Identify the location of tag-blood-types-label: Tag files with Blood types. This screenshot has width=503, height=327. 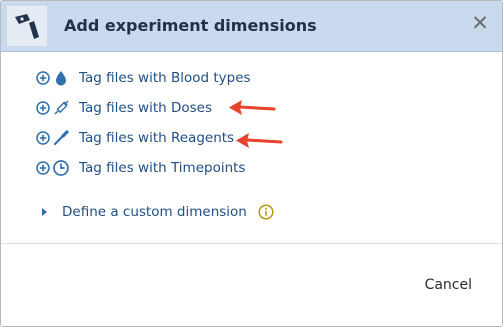
(165, 78).